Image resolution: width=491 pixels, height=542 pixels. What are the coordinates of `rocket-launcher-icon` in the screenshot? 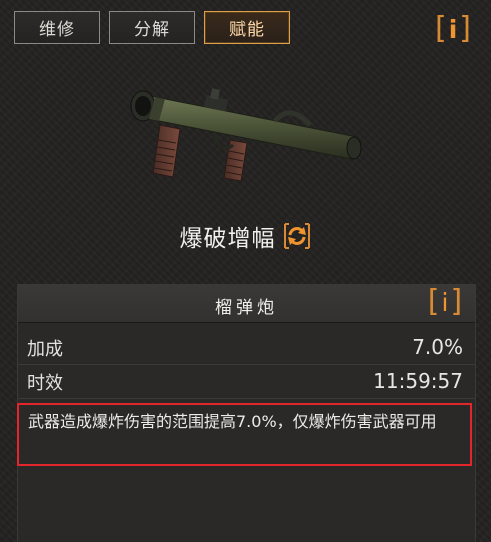 It's located at (245, 140).